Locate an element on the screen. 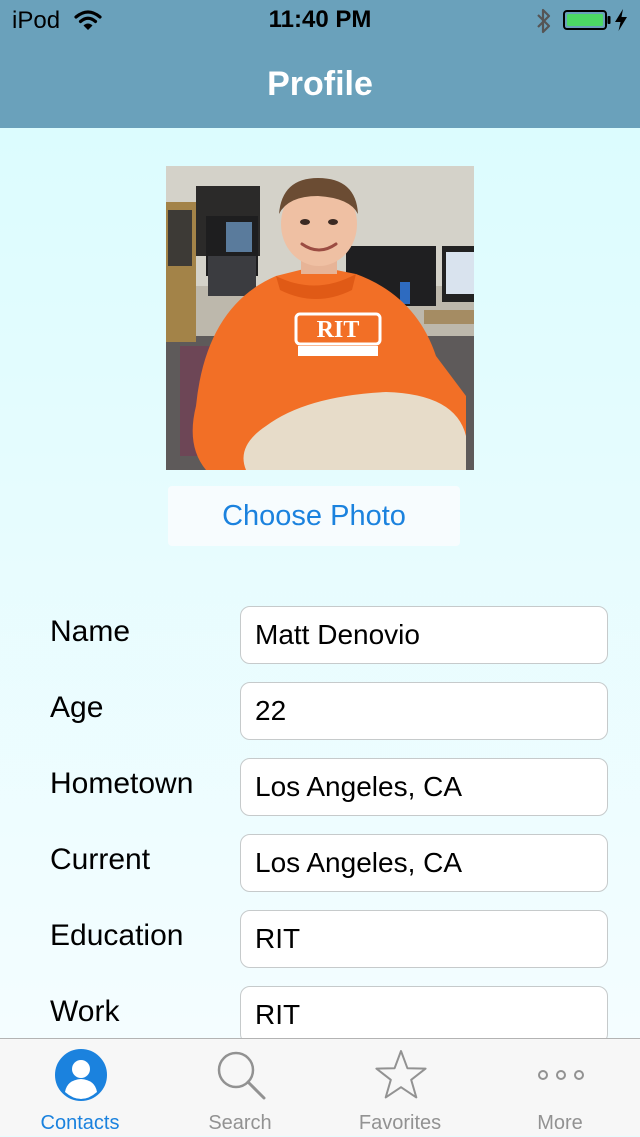 The height and width of the screenshot is (1137, 640). svg-text: RIT is located at coordinates (338, 330).